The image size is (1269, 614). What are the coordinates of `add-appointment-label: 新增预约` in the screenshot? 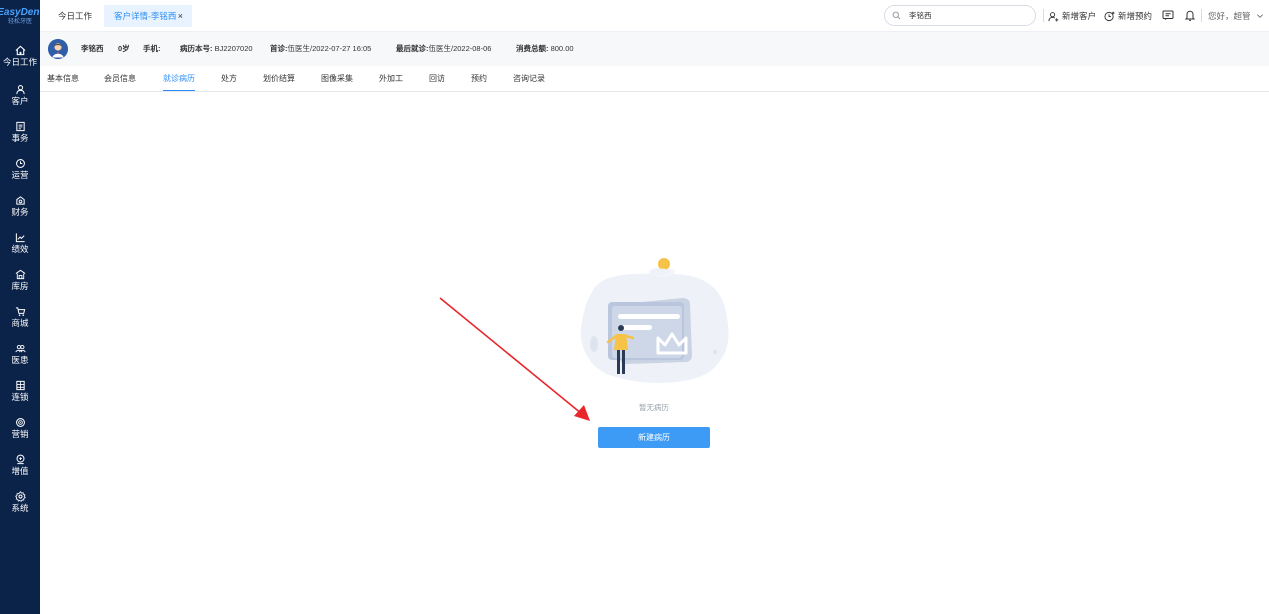 It's located at (1135, 16).